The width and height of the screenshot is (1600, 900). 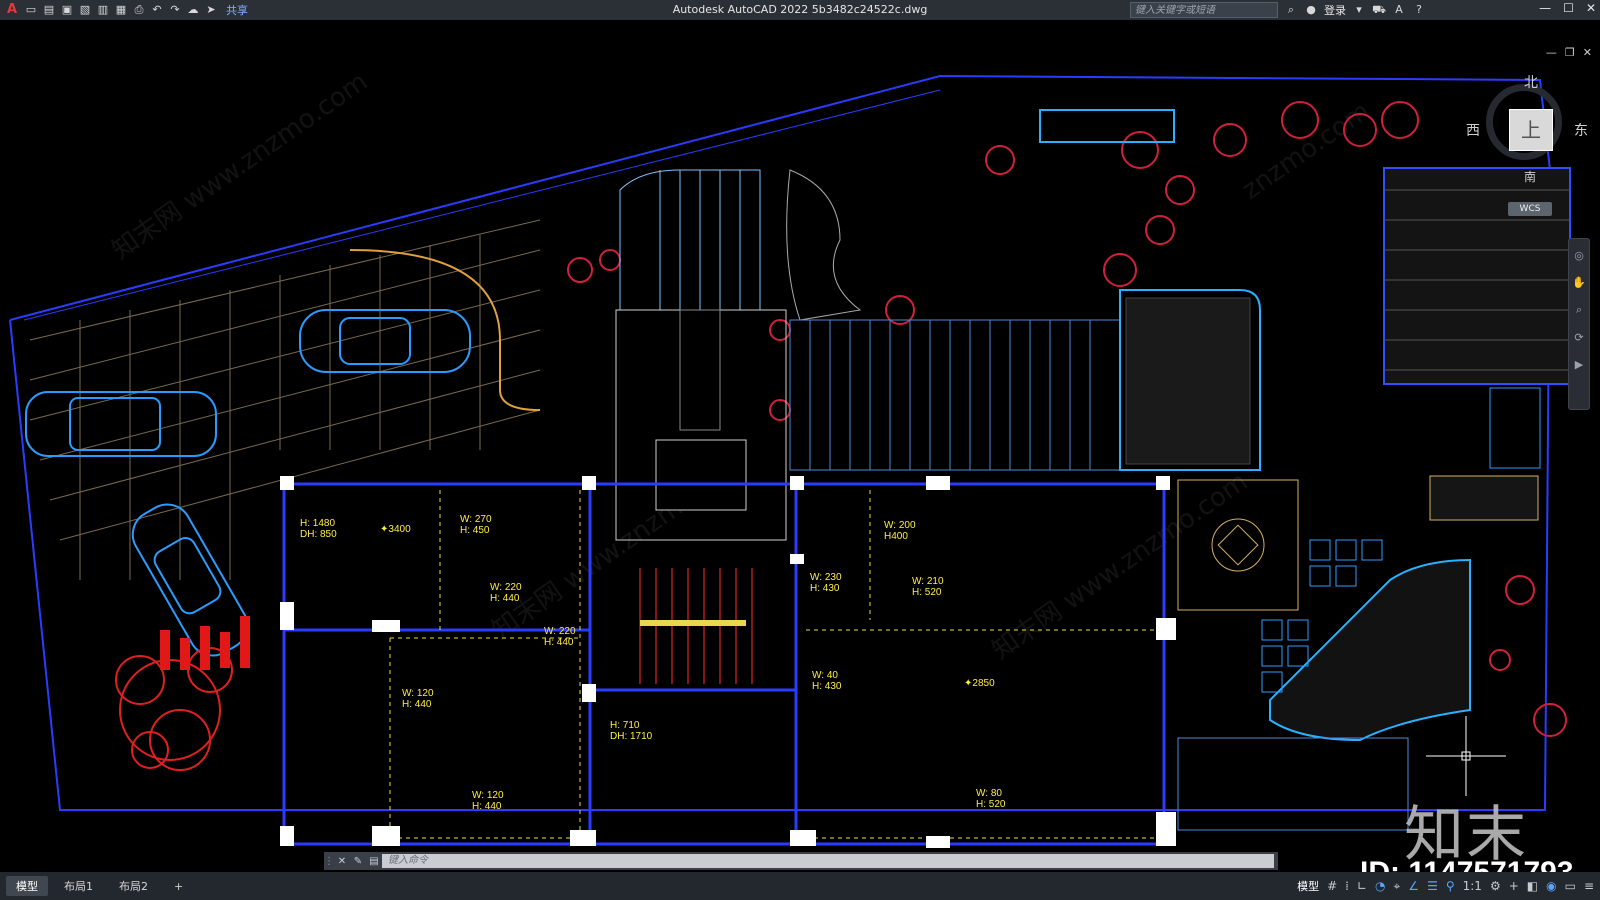 What do you see at coordinates (139, 10) in the screenshot?
I see `print-icon: ⎙` at bounding box center [139, 10].